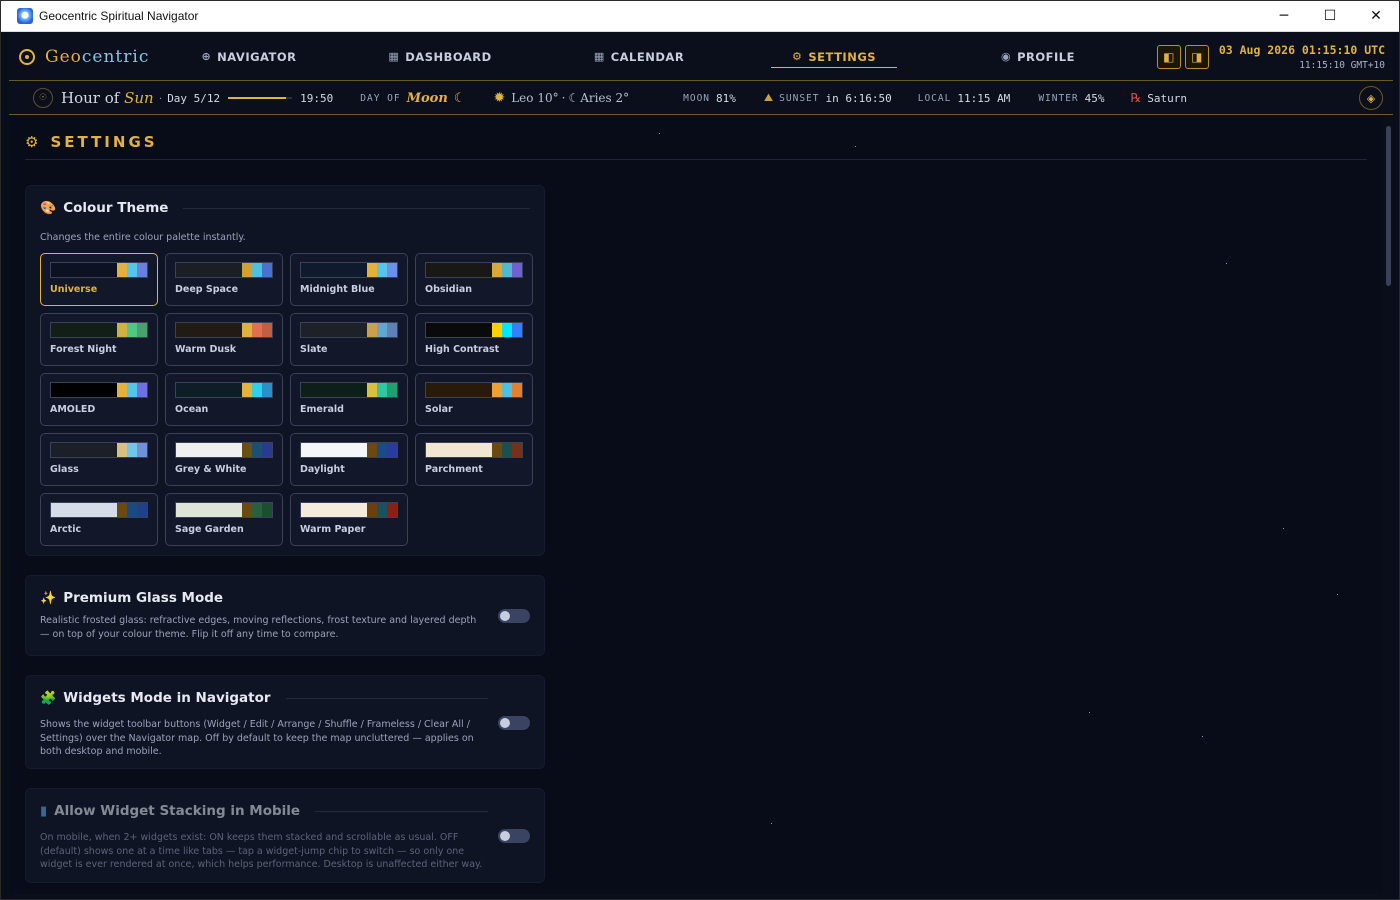 This screenshot has height=900, width=1400. Describe the element at coordinates (934, 98) in the screenshot. I see `local-label: LOCAL` at that location.